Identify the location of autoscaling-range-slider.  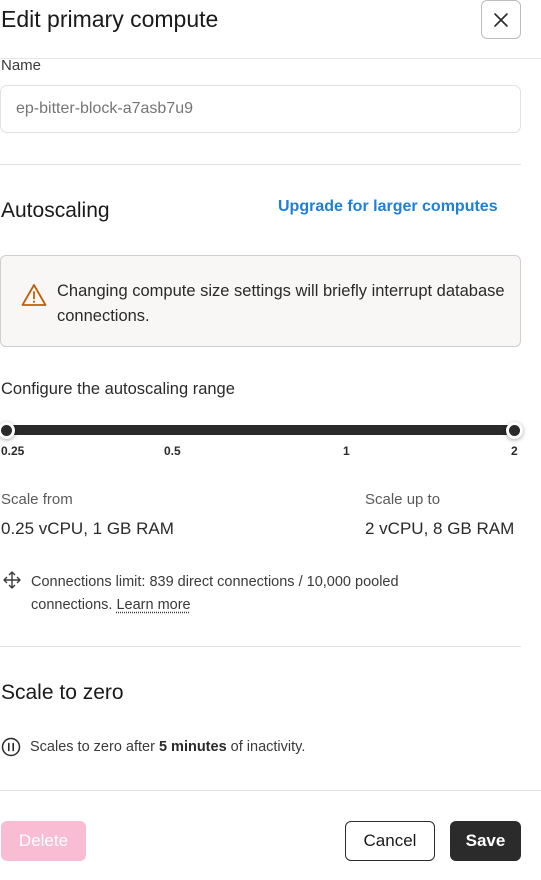
(264, 431).